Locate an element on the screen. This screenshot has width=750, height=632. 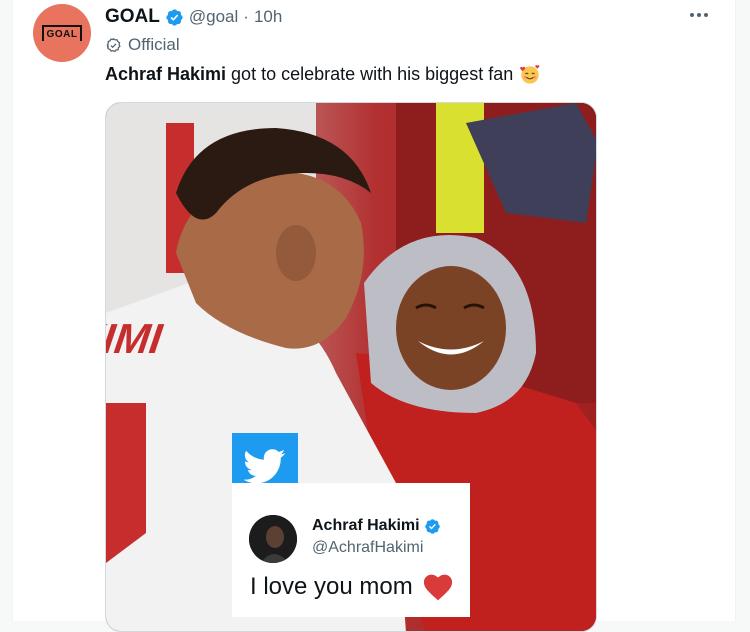
official-badge-icon is located at coordinates (113, 44).